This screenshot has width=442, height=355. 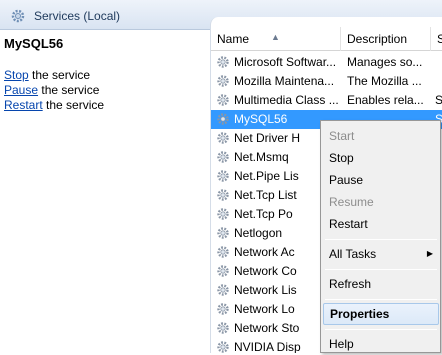 I want to click on window-title: Services (Local), so click(x=77, y=16).